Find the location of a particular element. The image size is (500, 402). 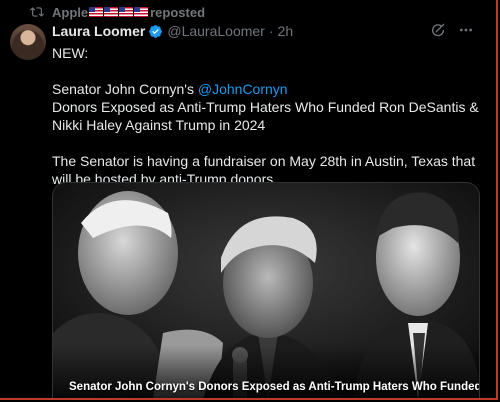

repost-indicator: Apple reposted is located at coordinates (117, 12).